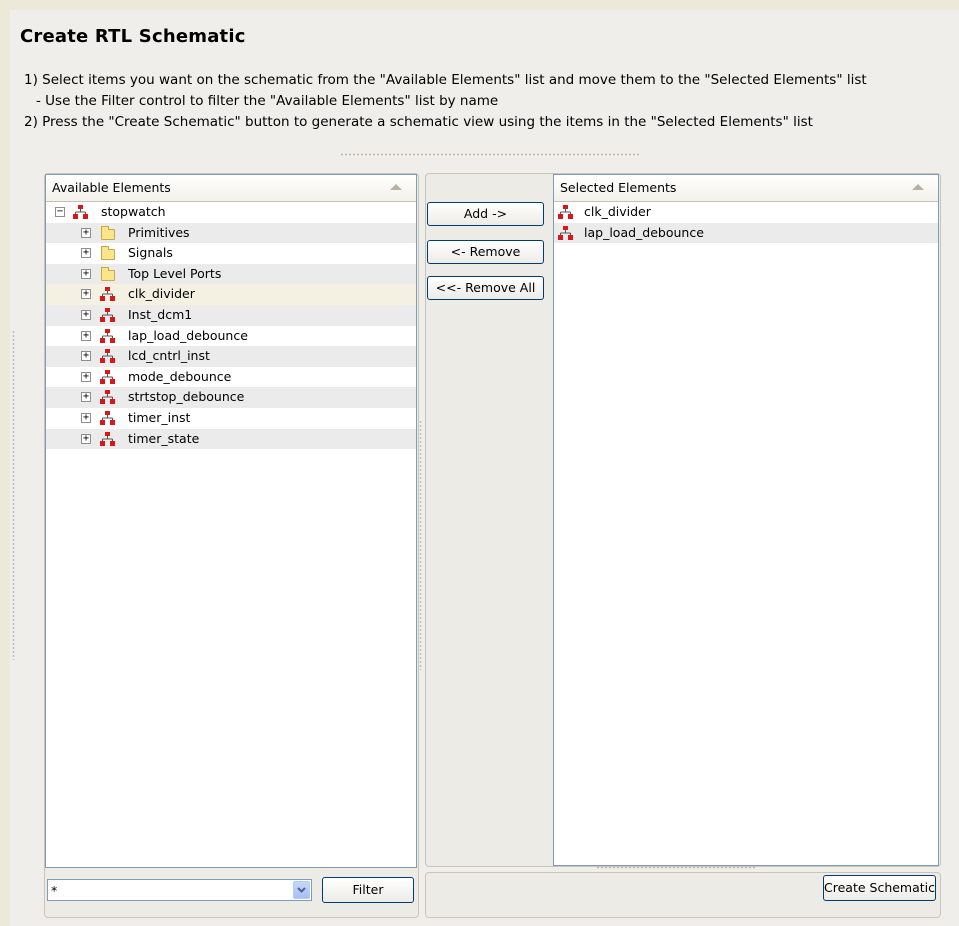  Describe the element at coordinates (231, 439) in the screenshot. I see `tree-item: + timer_state` at that location.